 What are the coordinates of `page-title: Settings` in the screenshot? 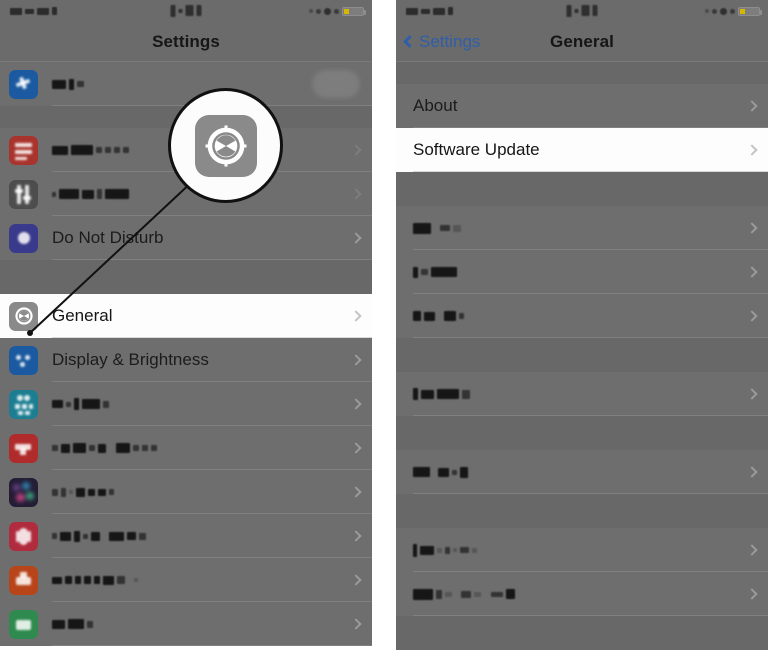 It's located at (186, 41).